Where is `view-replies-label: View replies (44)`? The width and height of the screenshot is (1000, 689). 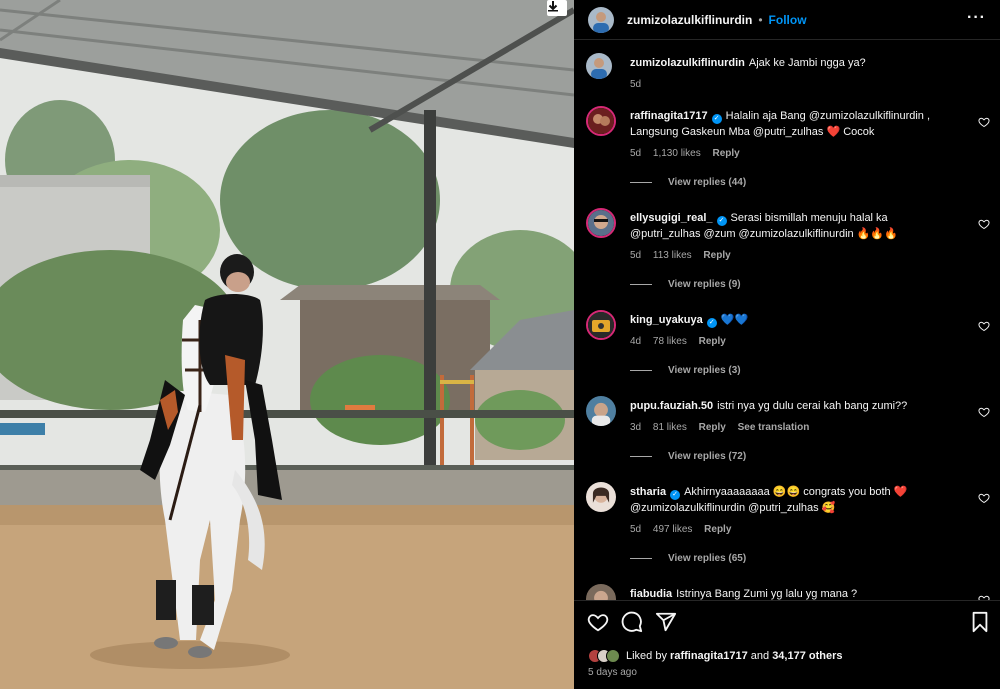
view-replies-label: View replies (44) is located at coordinates (707, 182).